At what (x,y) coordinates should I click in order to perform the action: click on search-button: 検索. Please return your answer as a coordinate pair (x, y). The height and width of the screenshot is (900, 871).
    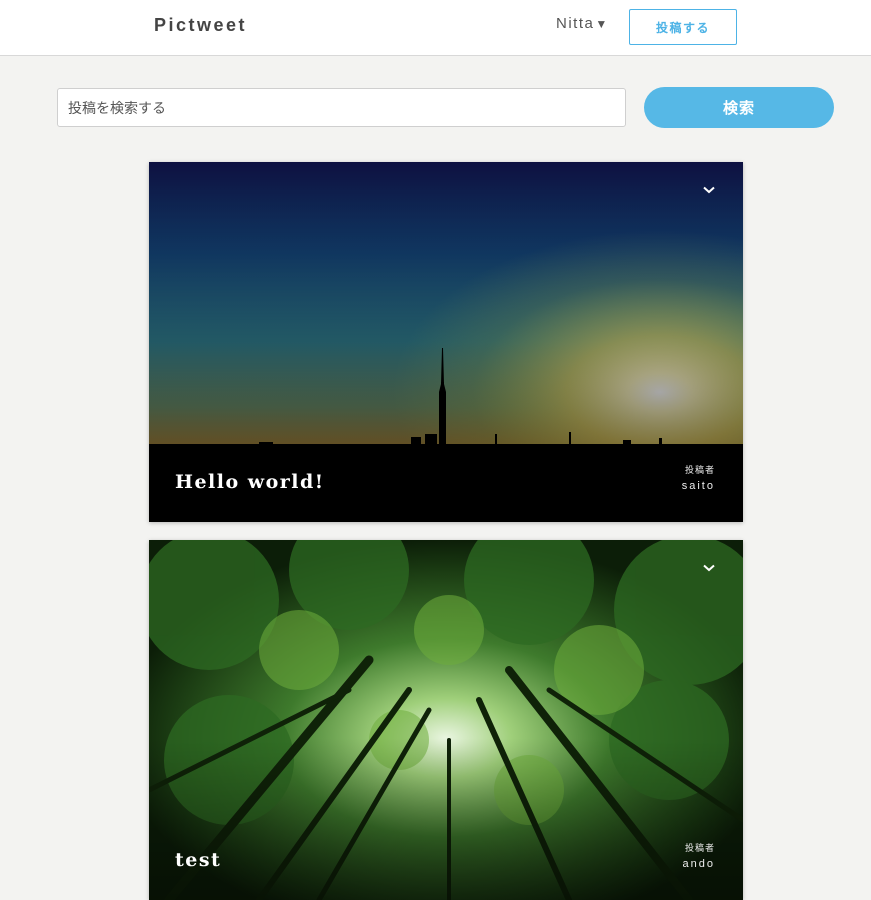
    Looking at the image, I should click on (739, 107).